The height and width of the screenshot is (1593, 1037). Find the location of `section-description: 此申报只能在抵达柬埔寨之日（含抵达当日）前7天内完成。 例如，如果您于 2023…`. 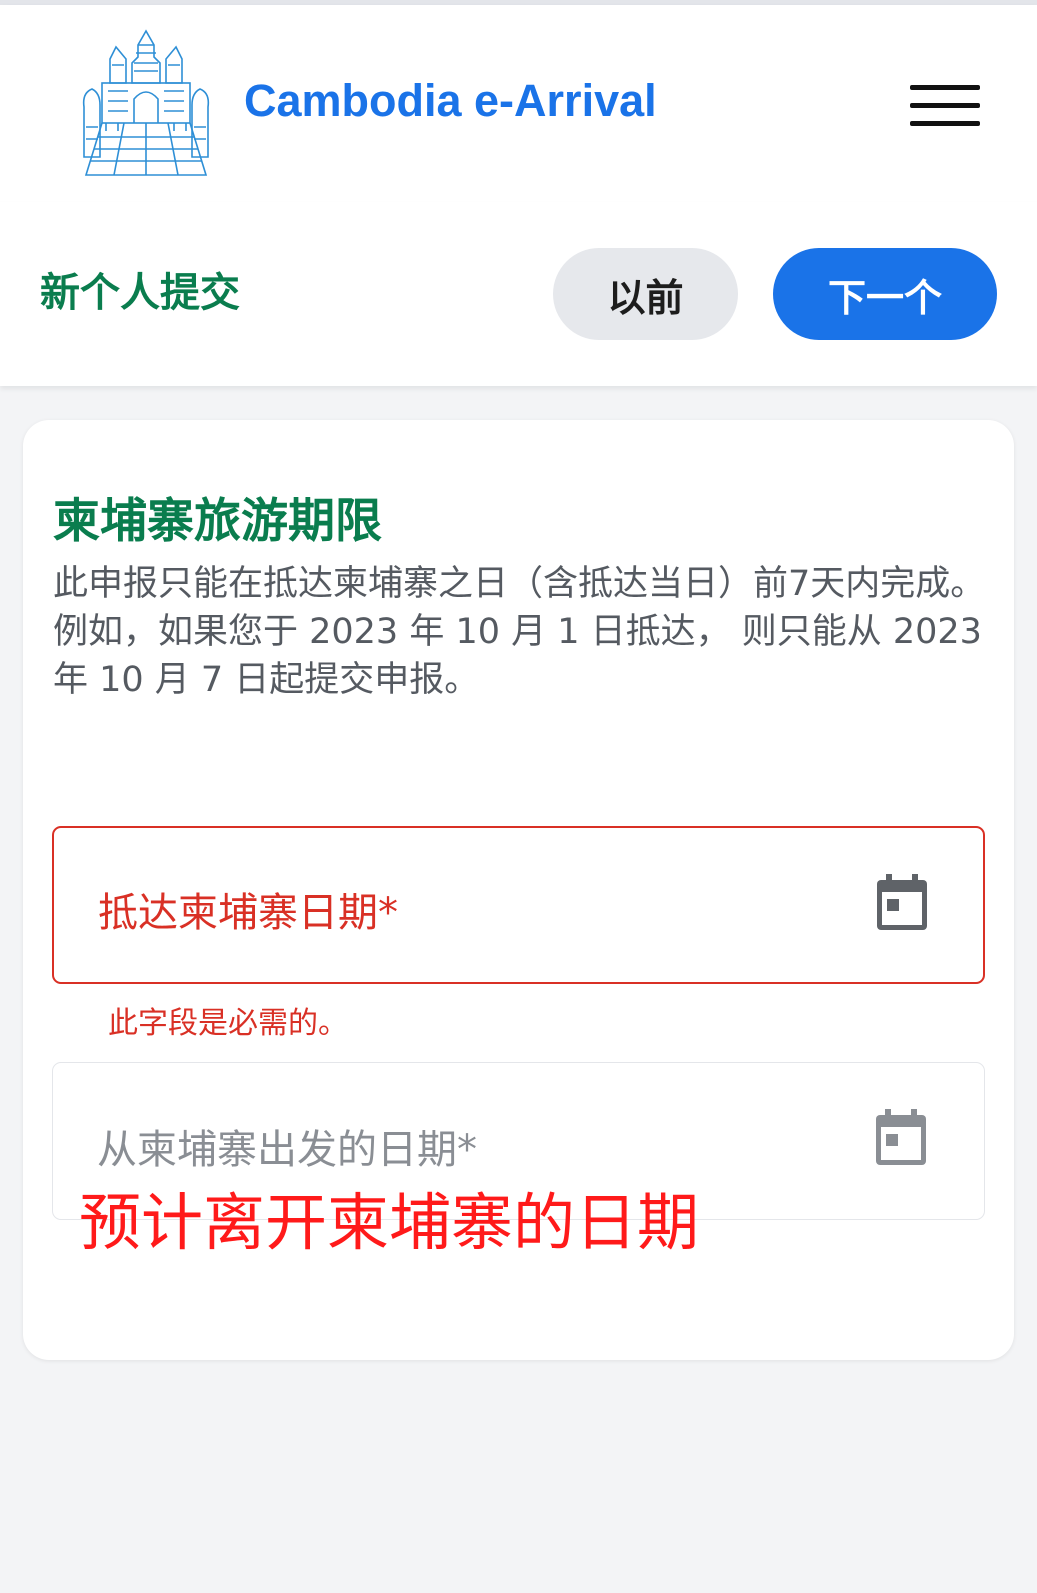

section-description: 此申报只能在抵达柬埔寨之日（含抵达当日）前7天内完成。 例如，如果您于 2023… is located at coordinates (520, 632).